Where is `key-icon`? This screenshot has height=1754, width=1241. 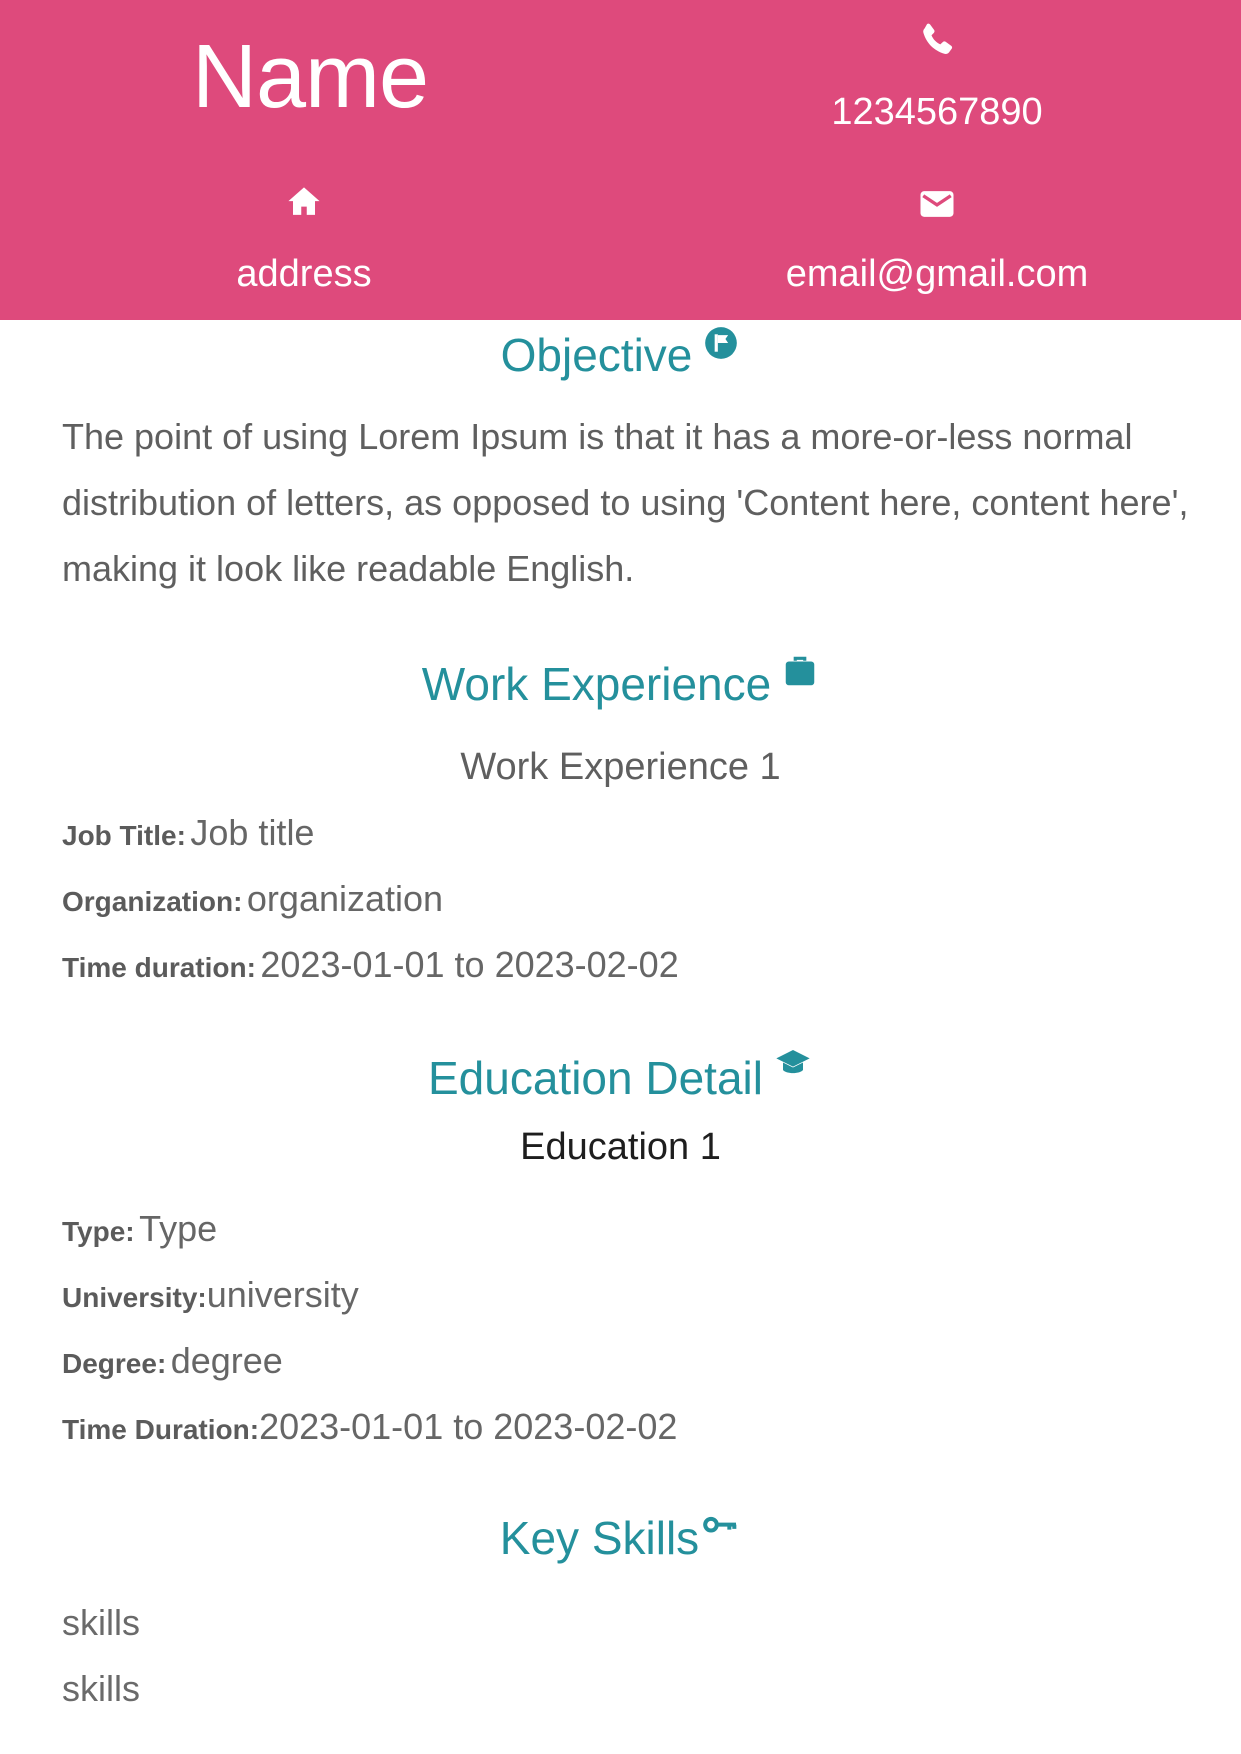
key-icon is located at coordinates (721, 1532).